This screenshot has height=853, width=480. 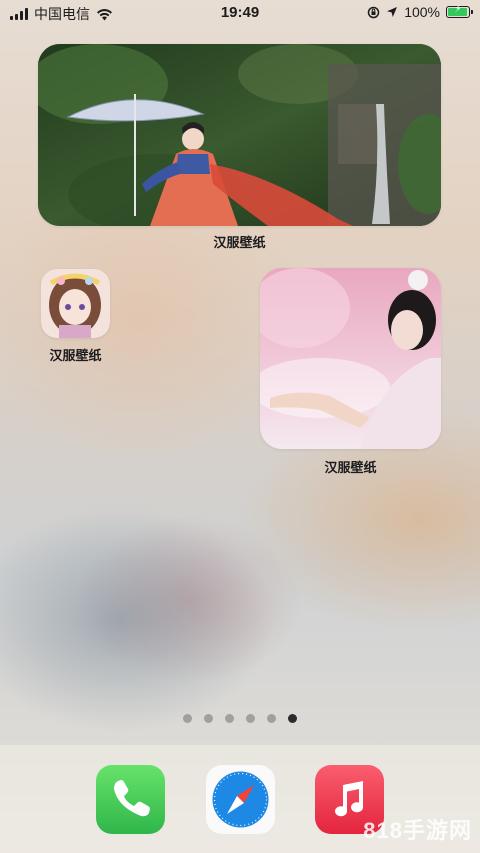 What do you see at coordinates (240, 718) in the screenshot?
I see `page-indicator` at bounding box center [240, 718].